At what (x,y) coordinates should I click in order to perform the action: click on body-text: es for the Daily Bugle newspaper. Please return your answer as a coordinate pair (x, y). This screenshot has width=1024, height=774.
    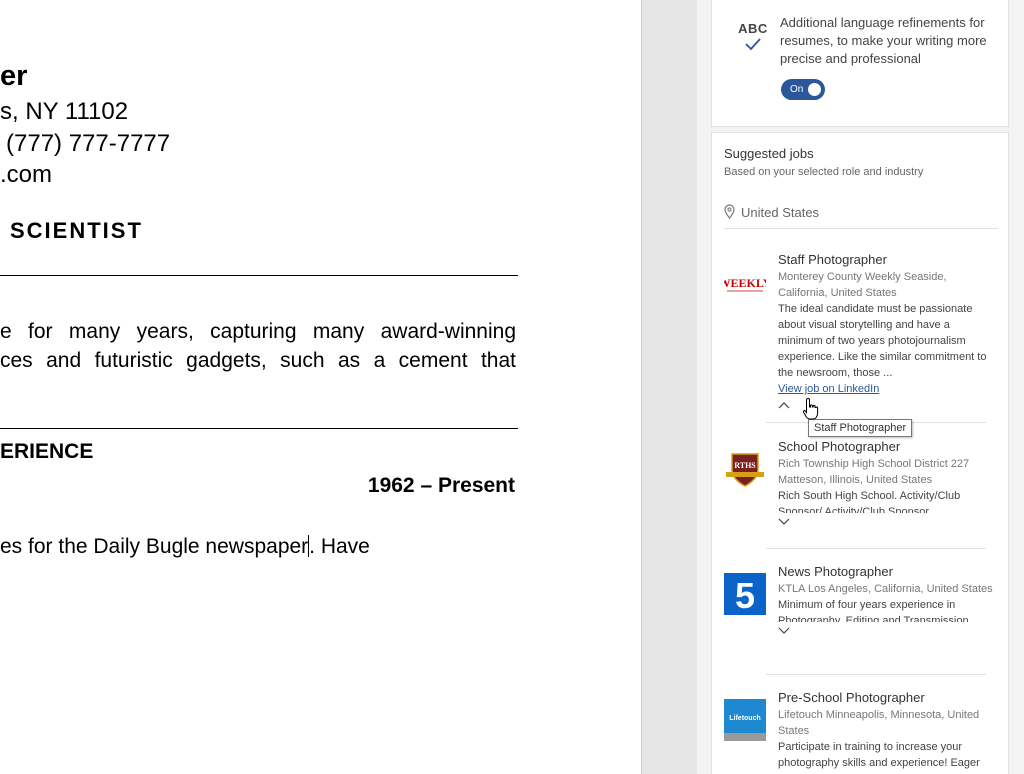
    Looking at the image, I should click on (154, 546).